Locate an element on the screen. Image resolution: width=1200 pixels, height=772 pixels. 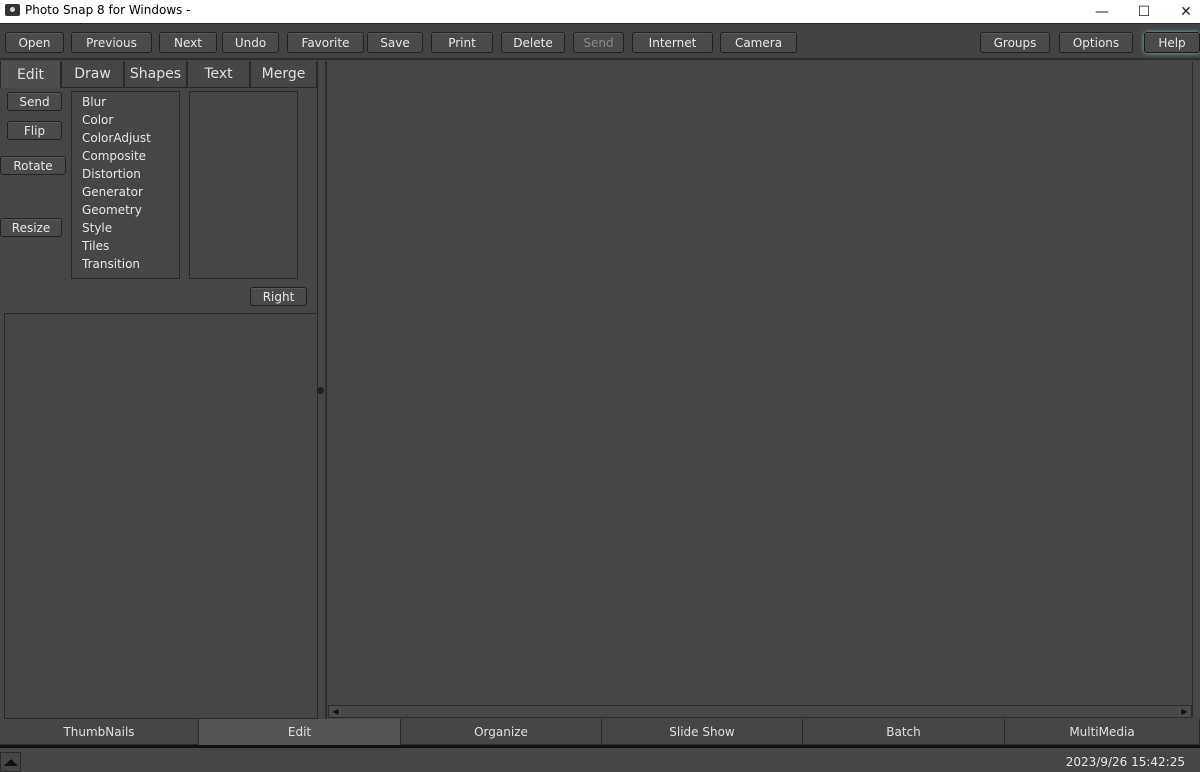
scroll-left-icon: ◀ is located at coordinates (335, 711).